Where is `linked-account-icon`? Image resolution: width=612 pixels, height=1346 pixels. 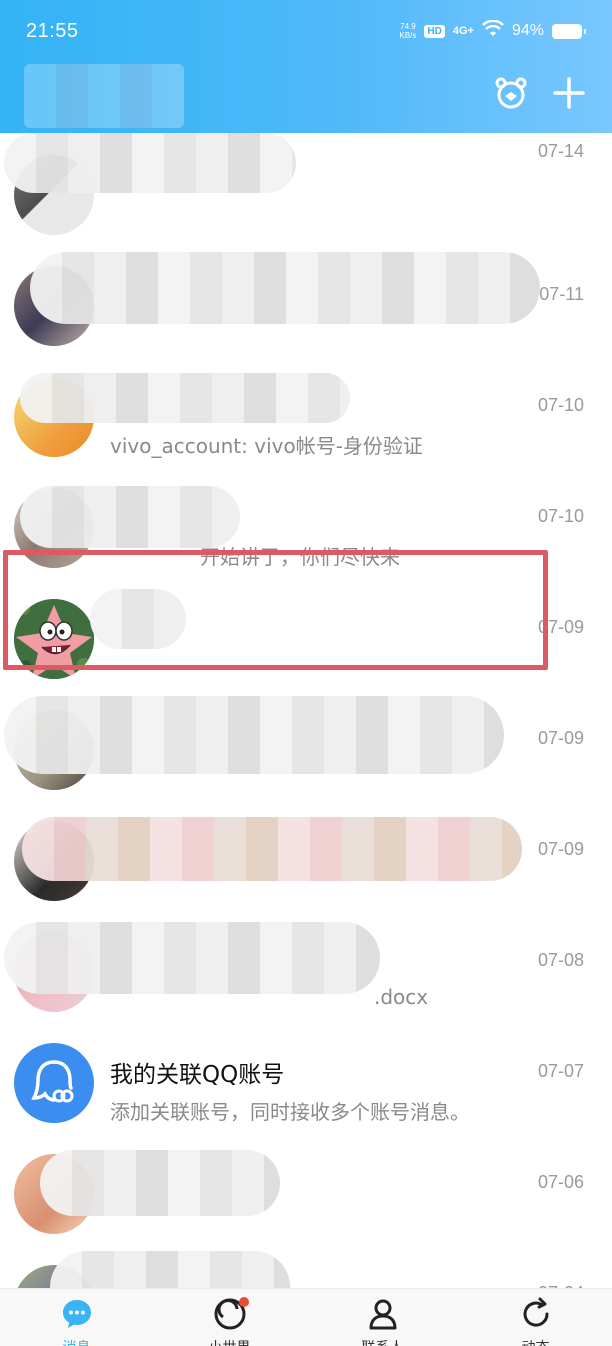 linked-account-icon is located at coordinates (52, 1081).